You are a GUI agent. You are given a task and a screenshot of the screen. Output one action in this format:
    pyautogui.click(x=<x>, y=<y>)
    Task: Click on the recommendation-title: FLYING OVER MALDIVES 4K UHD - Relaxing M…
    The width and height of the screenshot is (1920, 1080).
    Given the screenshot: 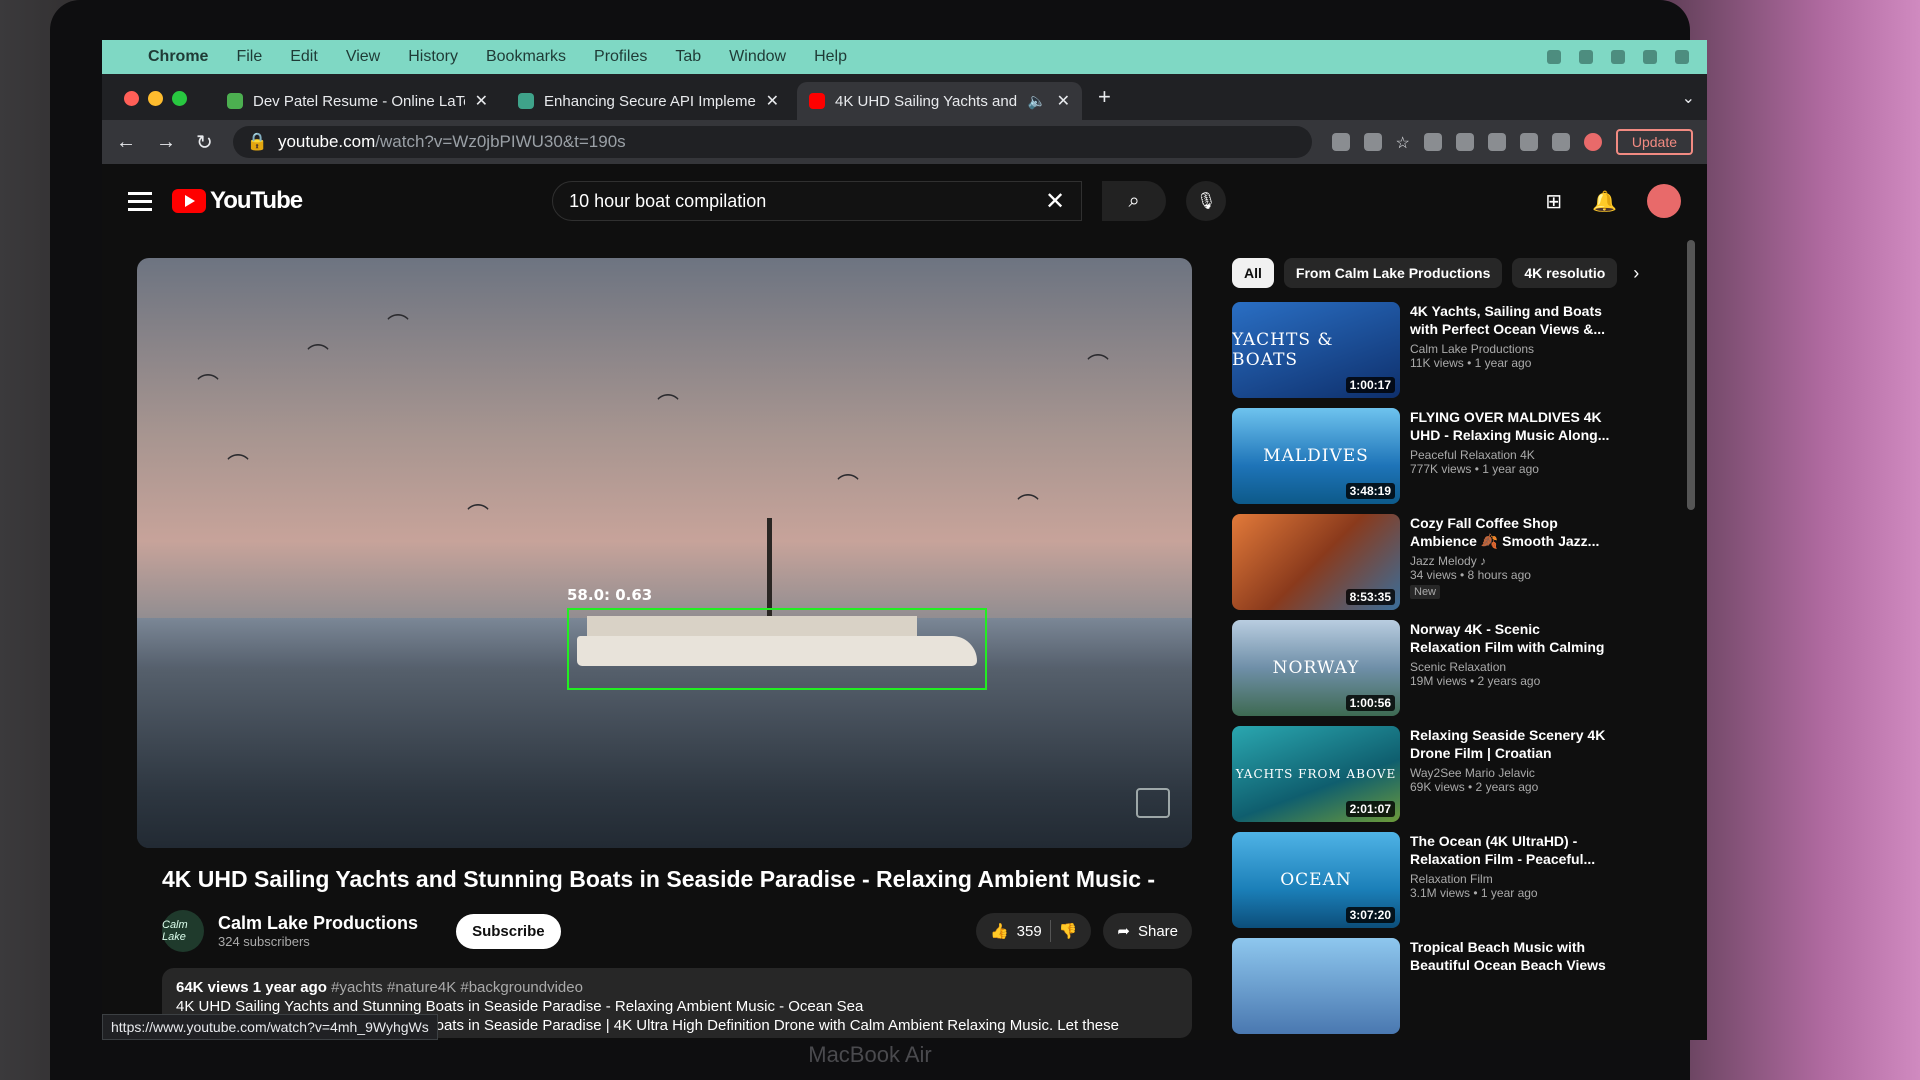 What is the action you would take?
    pyautogui.click(x=1511, y=426)
    